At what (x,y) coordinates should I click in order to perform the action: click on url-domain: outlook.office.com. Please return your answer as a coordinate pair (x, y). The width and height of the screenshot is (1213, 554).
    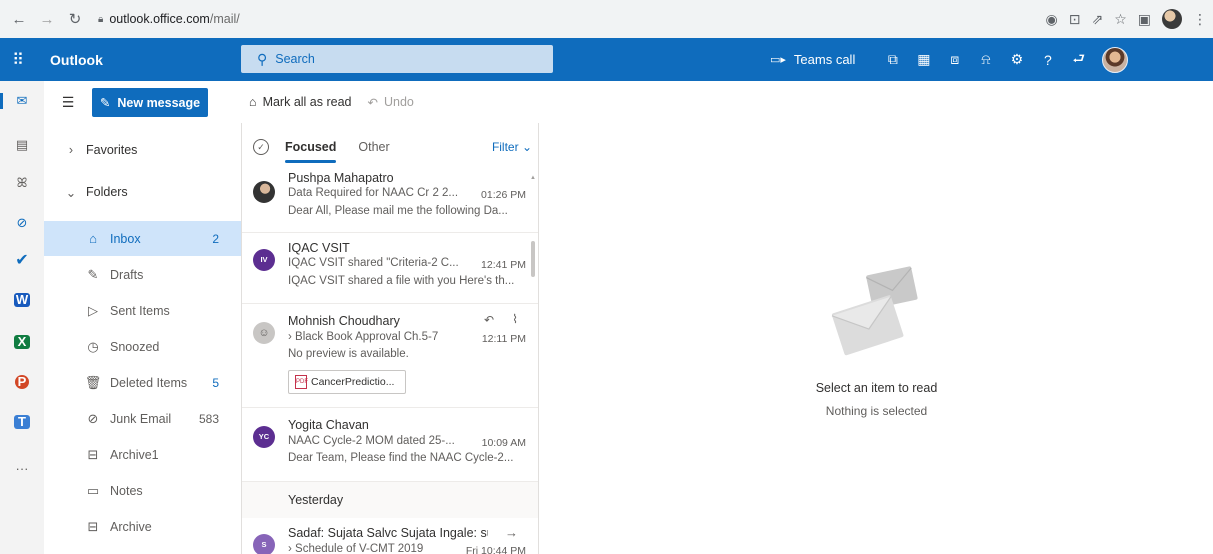
    Looking at the image, I should click on (159, 19).